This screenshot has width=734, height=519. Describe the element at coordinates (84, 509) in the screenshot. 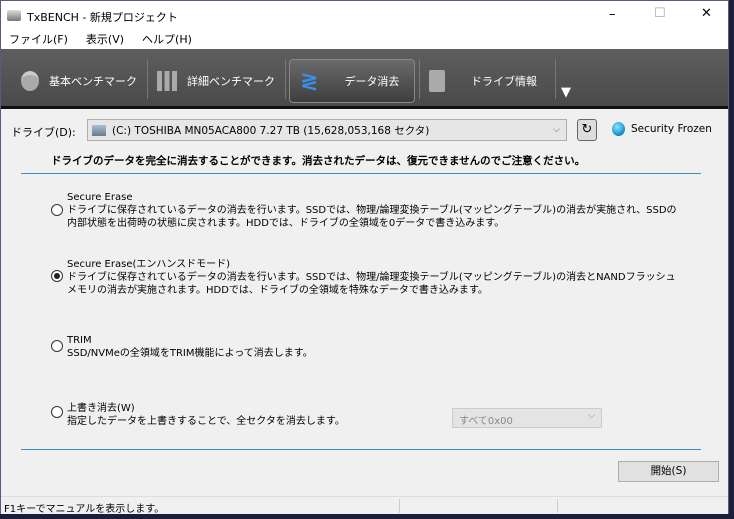

I see `status-text: F1キーでマニュアルを表示します。` at that location.